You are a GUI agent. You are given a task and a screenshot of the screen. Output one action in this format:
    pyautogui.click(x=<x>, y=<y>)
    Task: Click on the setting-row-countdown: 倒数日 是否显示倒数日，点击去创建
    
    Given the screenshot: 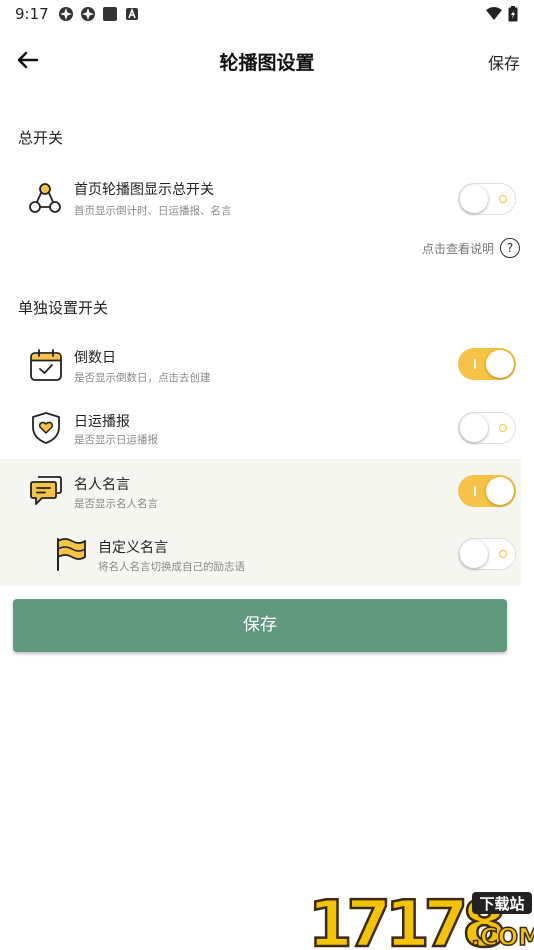 What is the action you would take?
    pyautogui.click(x=260, y=365)
    